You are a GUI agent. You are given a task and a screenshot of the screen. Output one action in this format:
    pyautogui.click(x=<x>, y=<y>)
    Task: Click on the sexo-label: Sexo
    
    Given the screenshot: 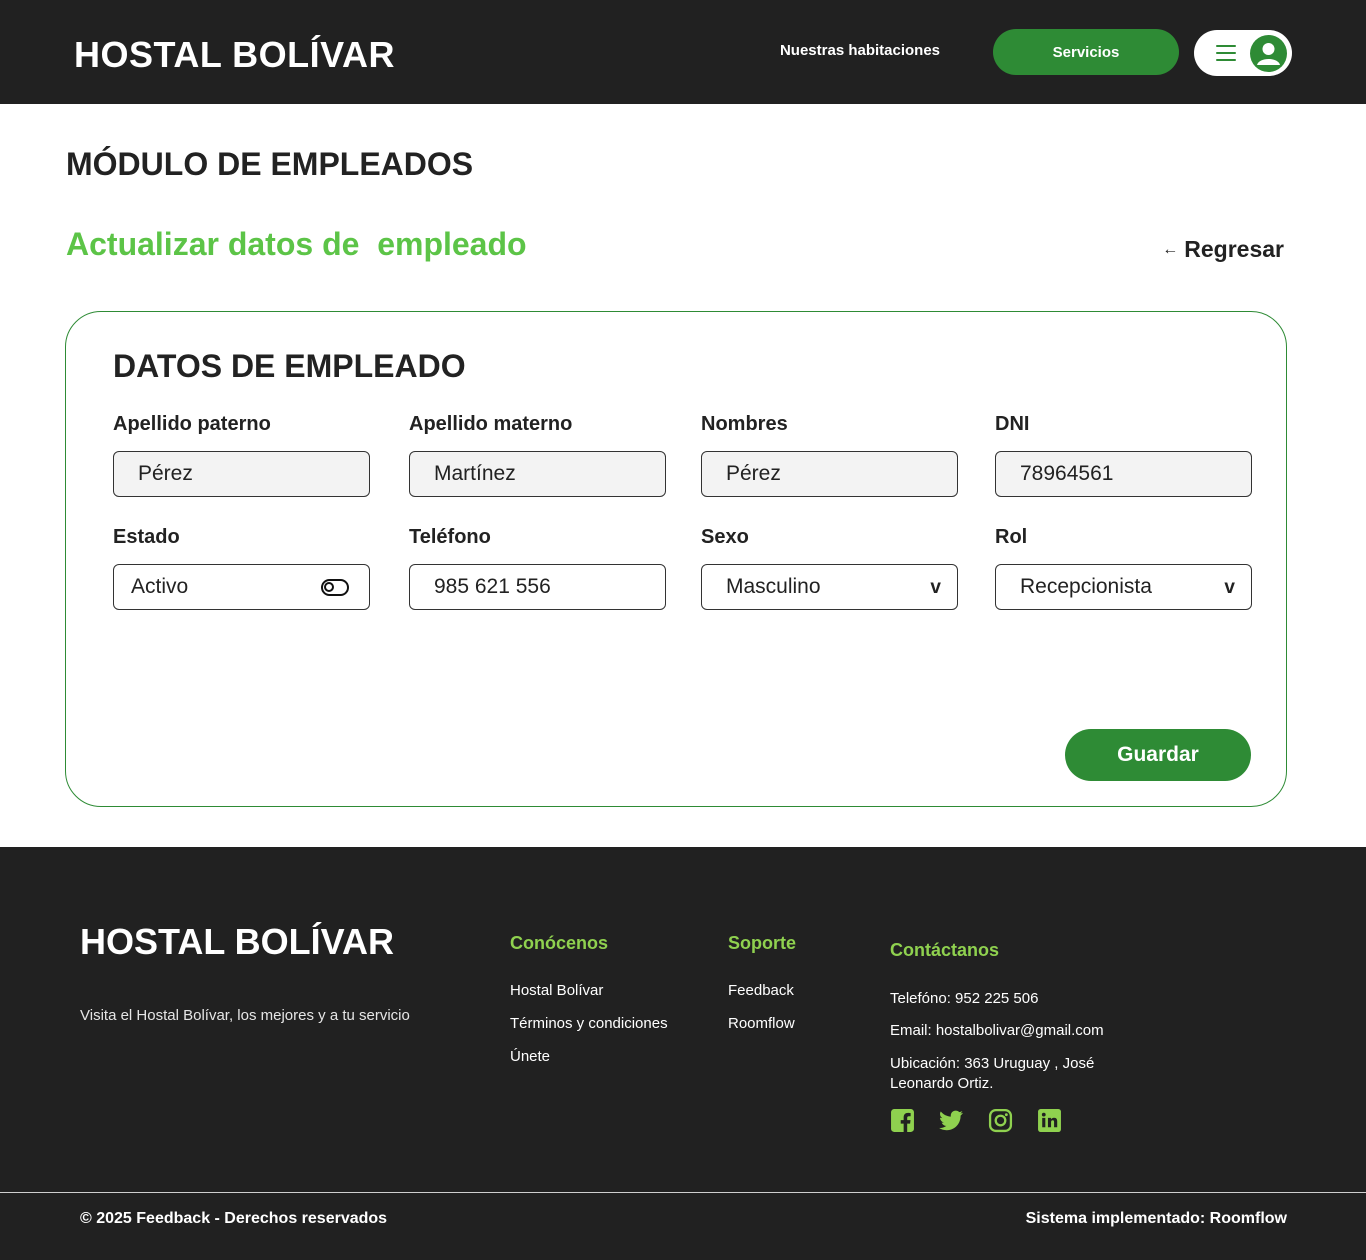 What is the action you would take?
    pyautogui.click(x=725, y=537)
    